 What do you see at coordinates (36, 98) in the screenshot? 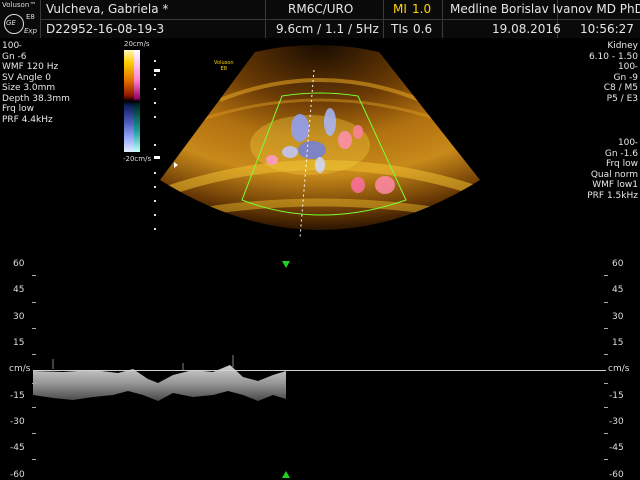
I see `param-depth: Depth 38.3mm` at bounding box center [36, 98].